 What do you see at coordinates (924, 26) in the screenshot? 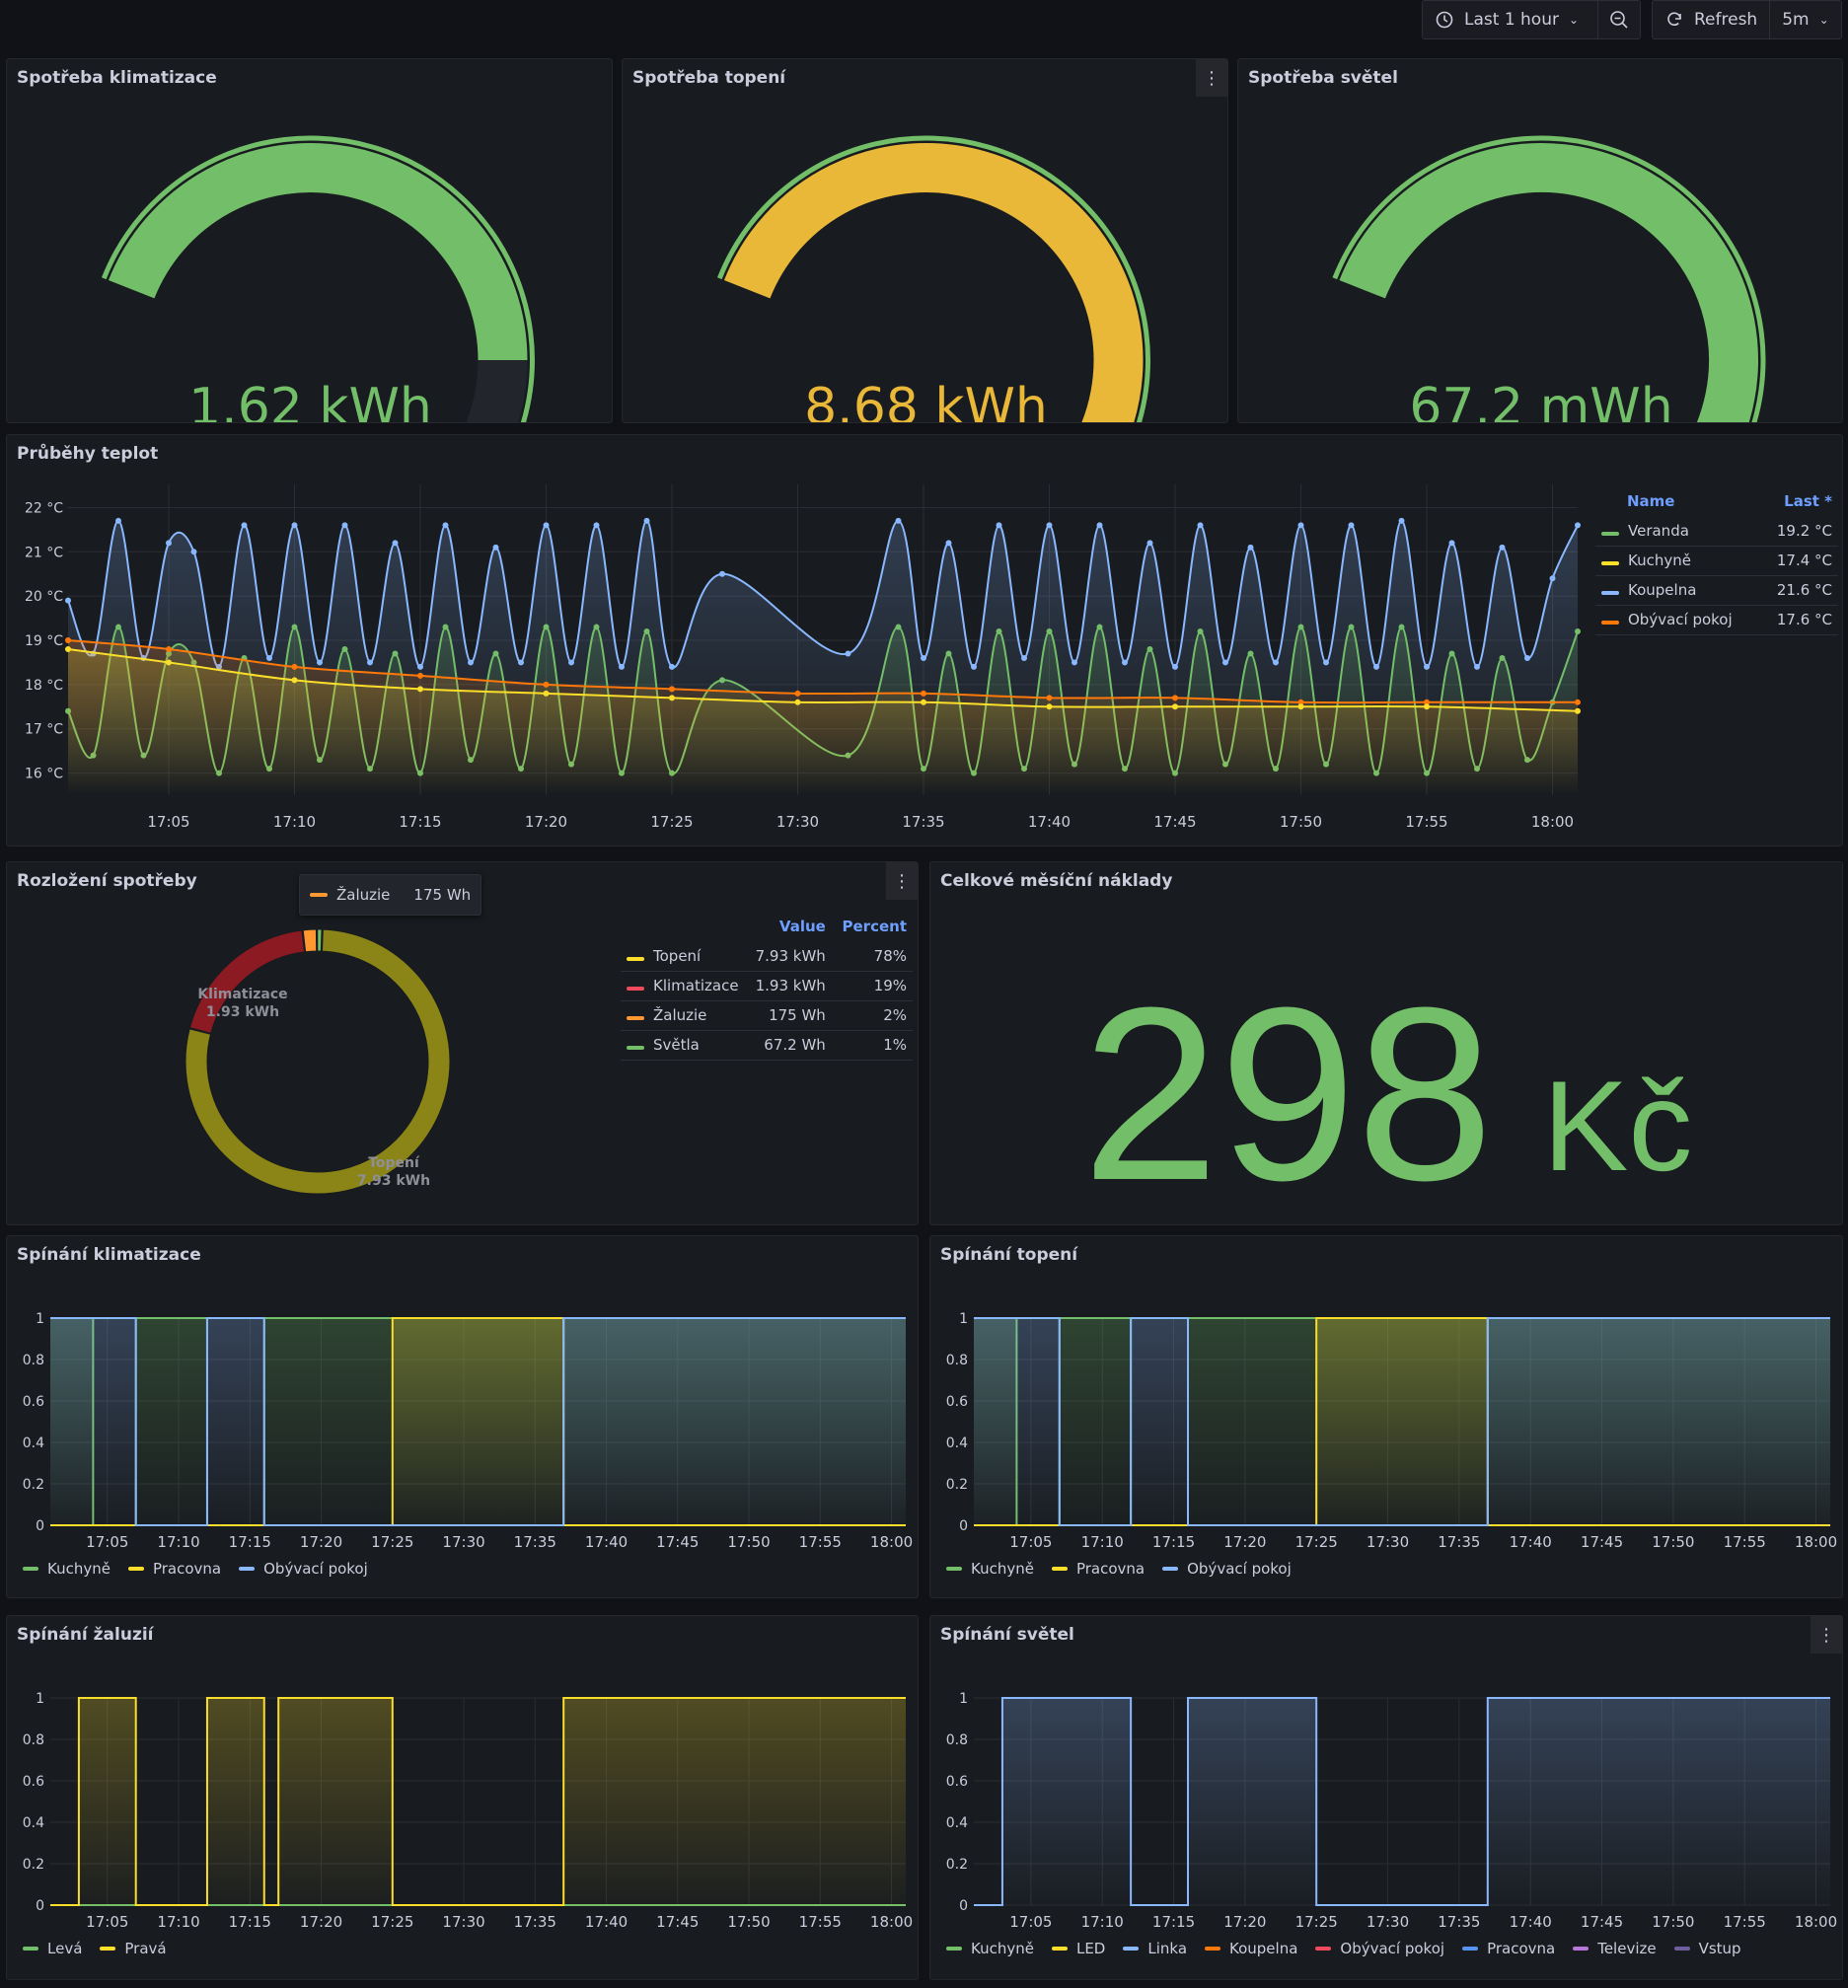
I see `top-toolbar: Last 1 hour ⌄ Refresh 5m ⌄` at bounding box center [924, 26].